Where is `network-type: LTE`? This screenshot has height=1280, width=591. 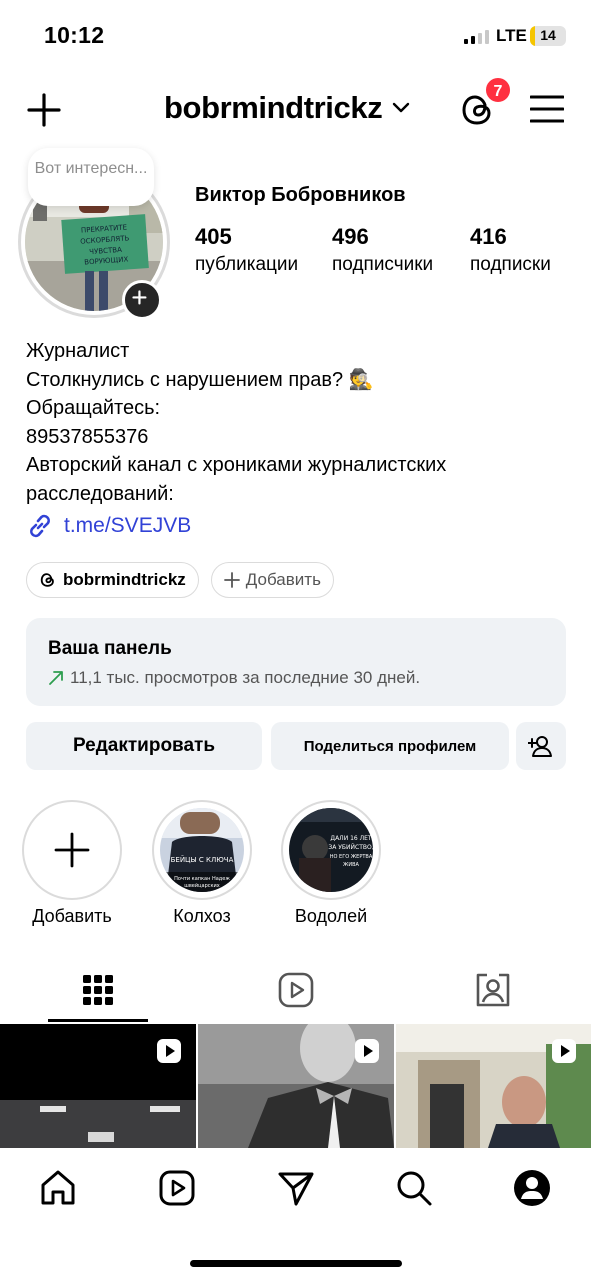
network-type: LTE is located at coordinates (511, 35).